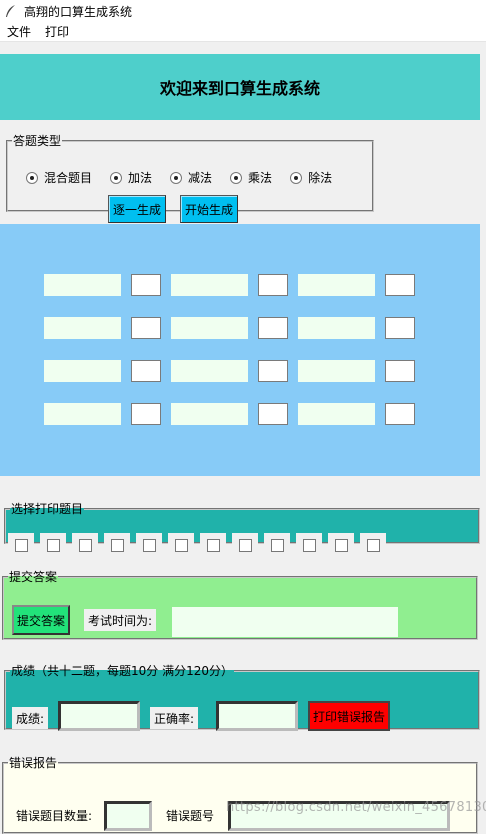 The height and width of the screenshot is (834, 486). Describe the element at coordinates (59, 177) in the screenshot. I see `radio-mixed: 混合题目` at that location.